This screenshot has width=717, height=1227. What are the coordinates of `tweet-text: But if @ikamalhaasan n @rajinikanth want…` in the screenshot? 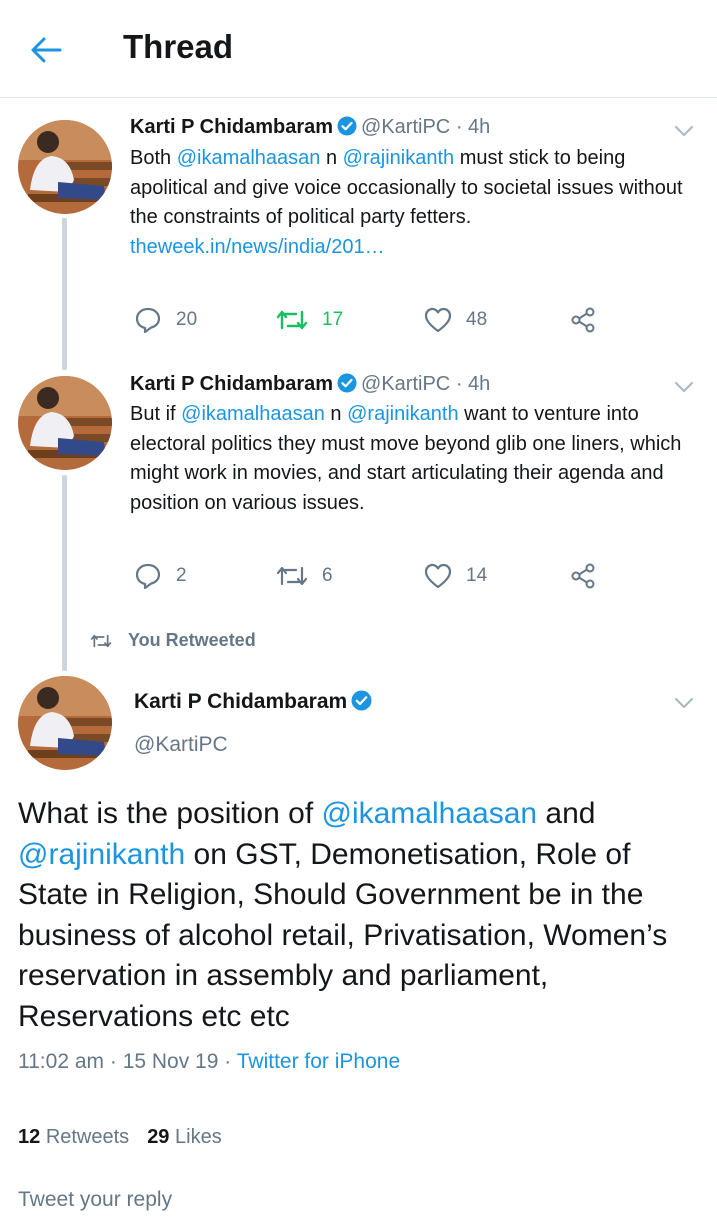 It's located at (415, 459).